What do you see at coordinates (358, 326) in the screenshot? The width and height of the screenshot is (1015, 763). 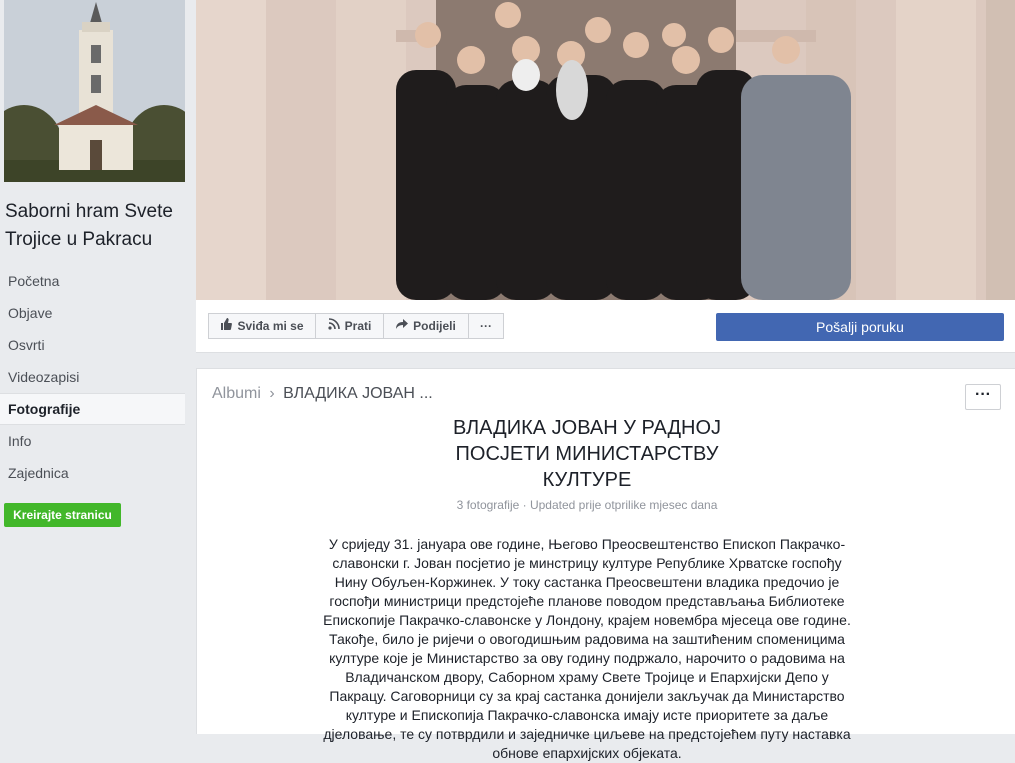 I see `follow-label: Prati` at bounding box center [358, 326].